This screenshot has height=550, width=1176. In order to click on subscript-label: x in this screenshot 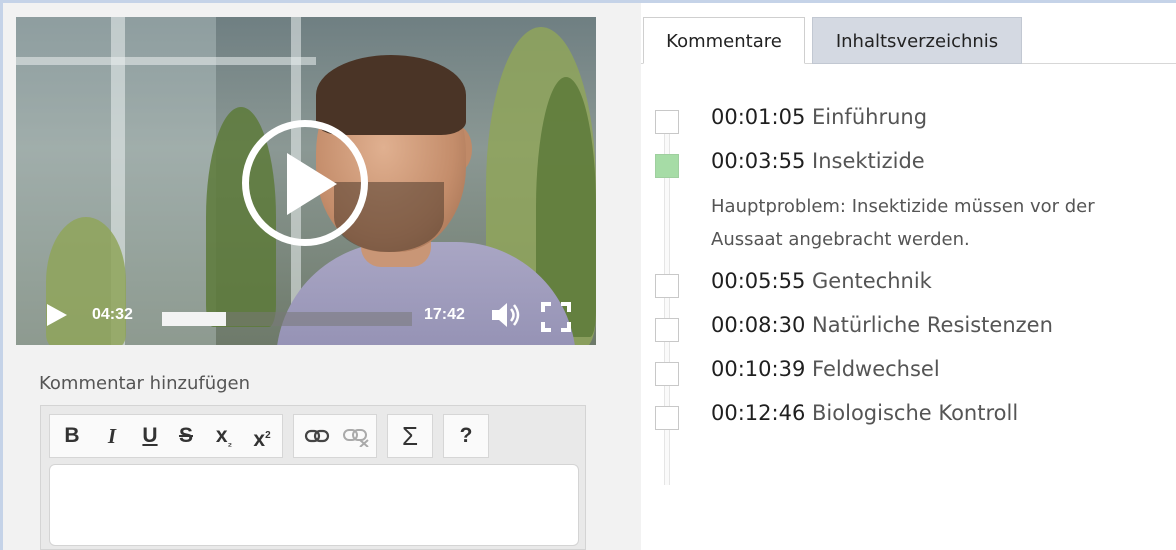, I will do `click(221, 435)`.